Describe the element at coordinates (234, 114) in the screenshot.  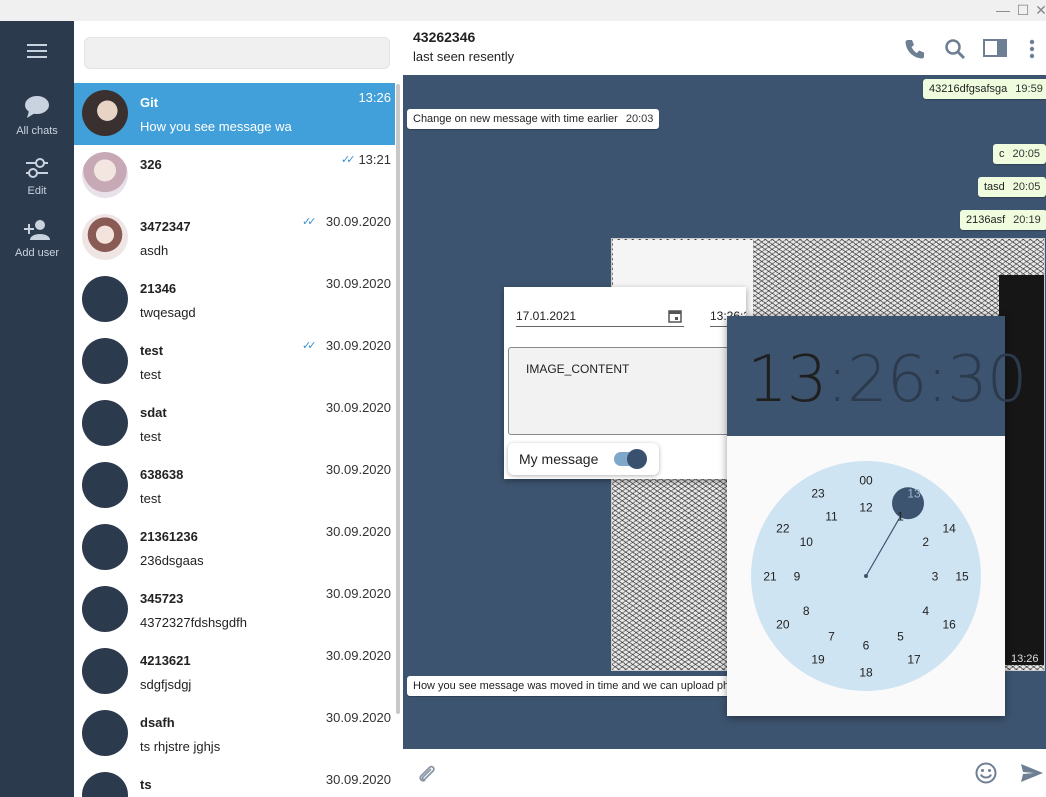
I see `chat-list-item: Git How you see message was moved 13:26` at that location.